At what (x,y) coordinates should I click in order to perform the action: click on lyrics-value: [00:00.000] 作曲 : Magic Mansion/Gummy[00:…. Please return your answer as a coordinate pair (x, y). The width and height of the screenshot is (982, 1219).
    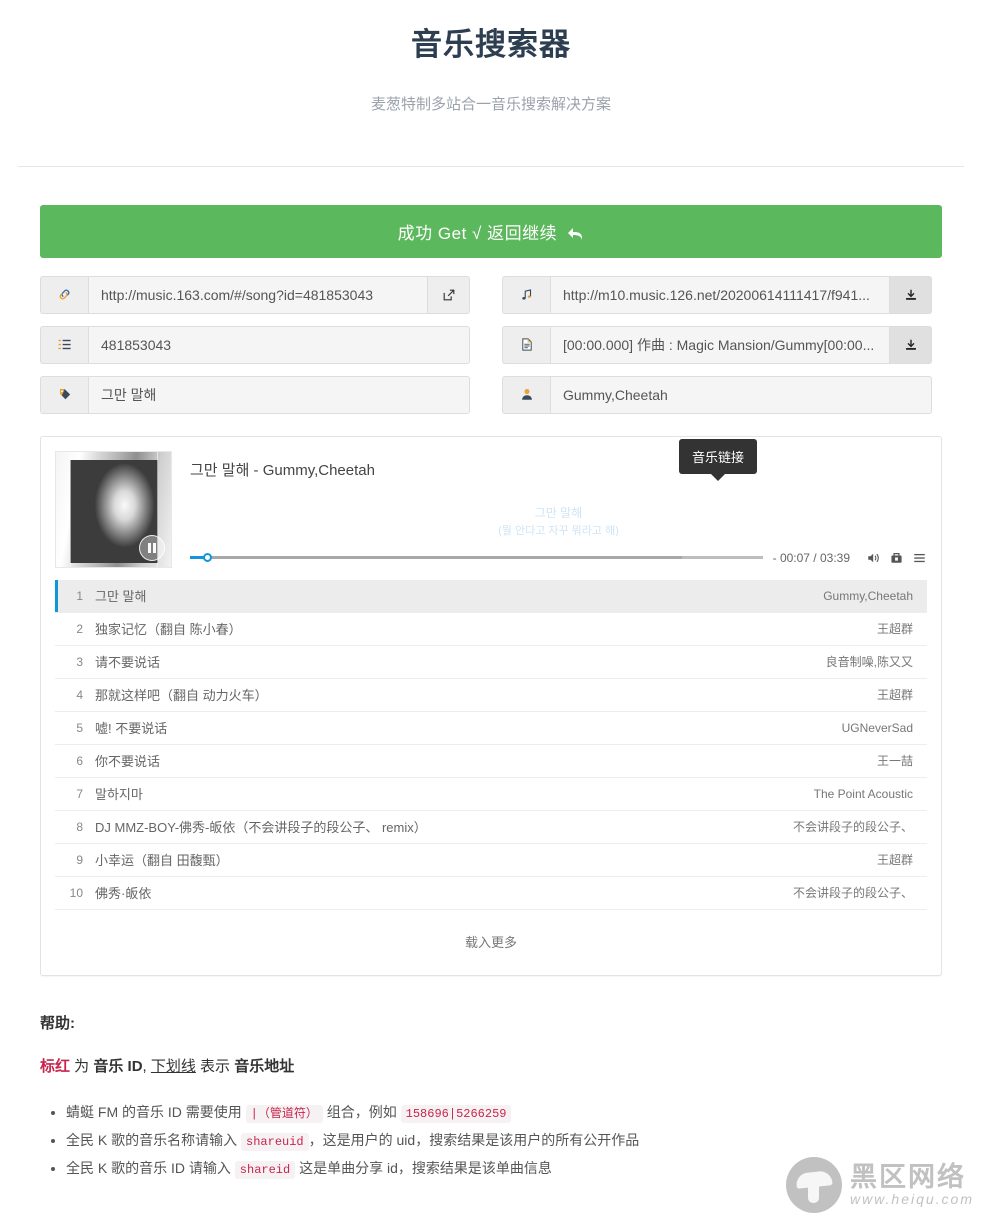
    Looking at the image, I should click on (719, 344).